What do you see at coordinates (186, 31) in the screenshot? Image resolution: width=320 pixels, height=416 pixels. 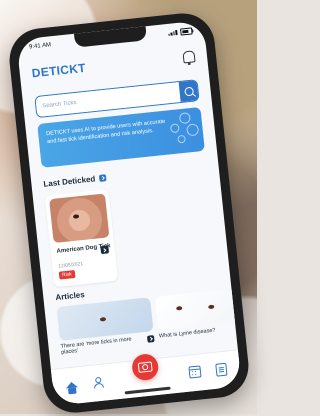 I see `battery-icon` at bounding box center [186, 31].